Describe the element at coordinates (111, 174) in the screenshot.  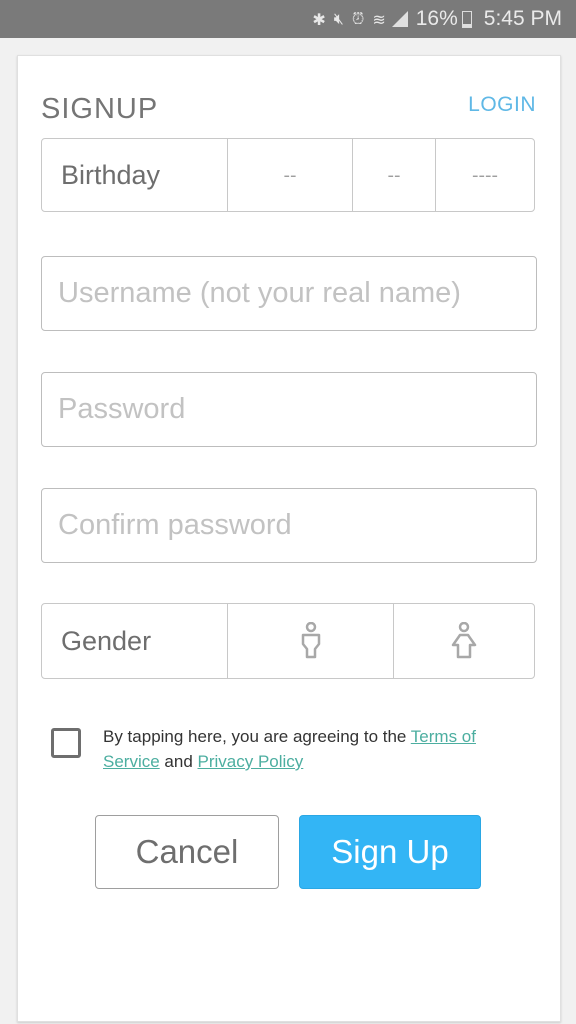
I see `birthday-label: Birthday` at that location.